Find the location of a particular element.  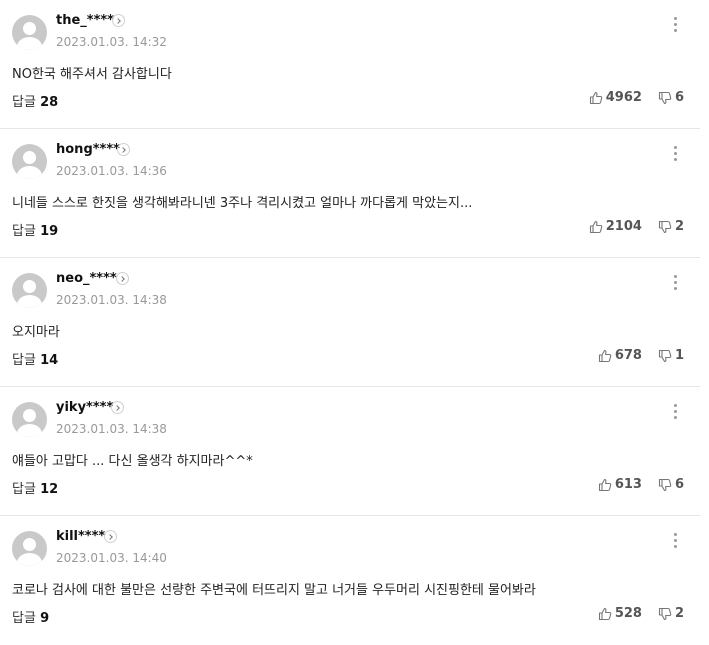

like-count: 2104 is located at coordinates (623, 226).